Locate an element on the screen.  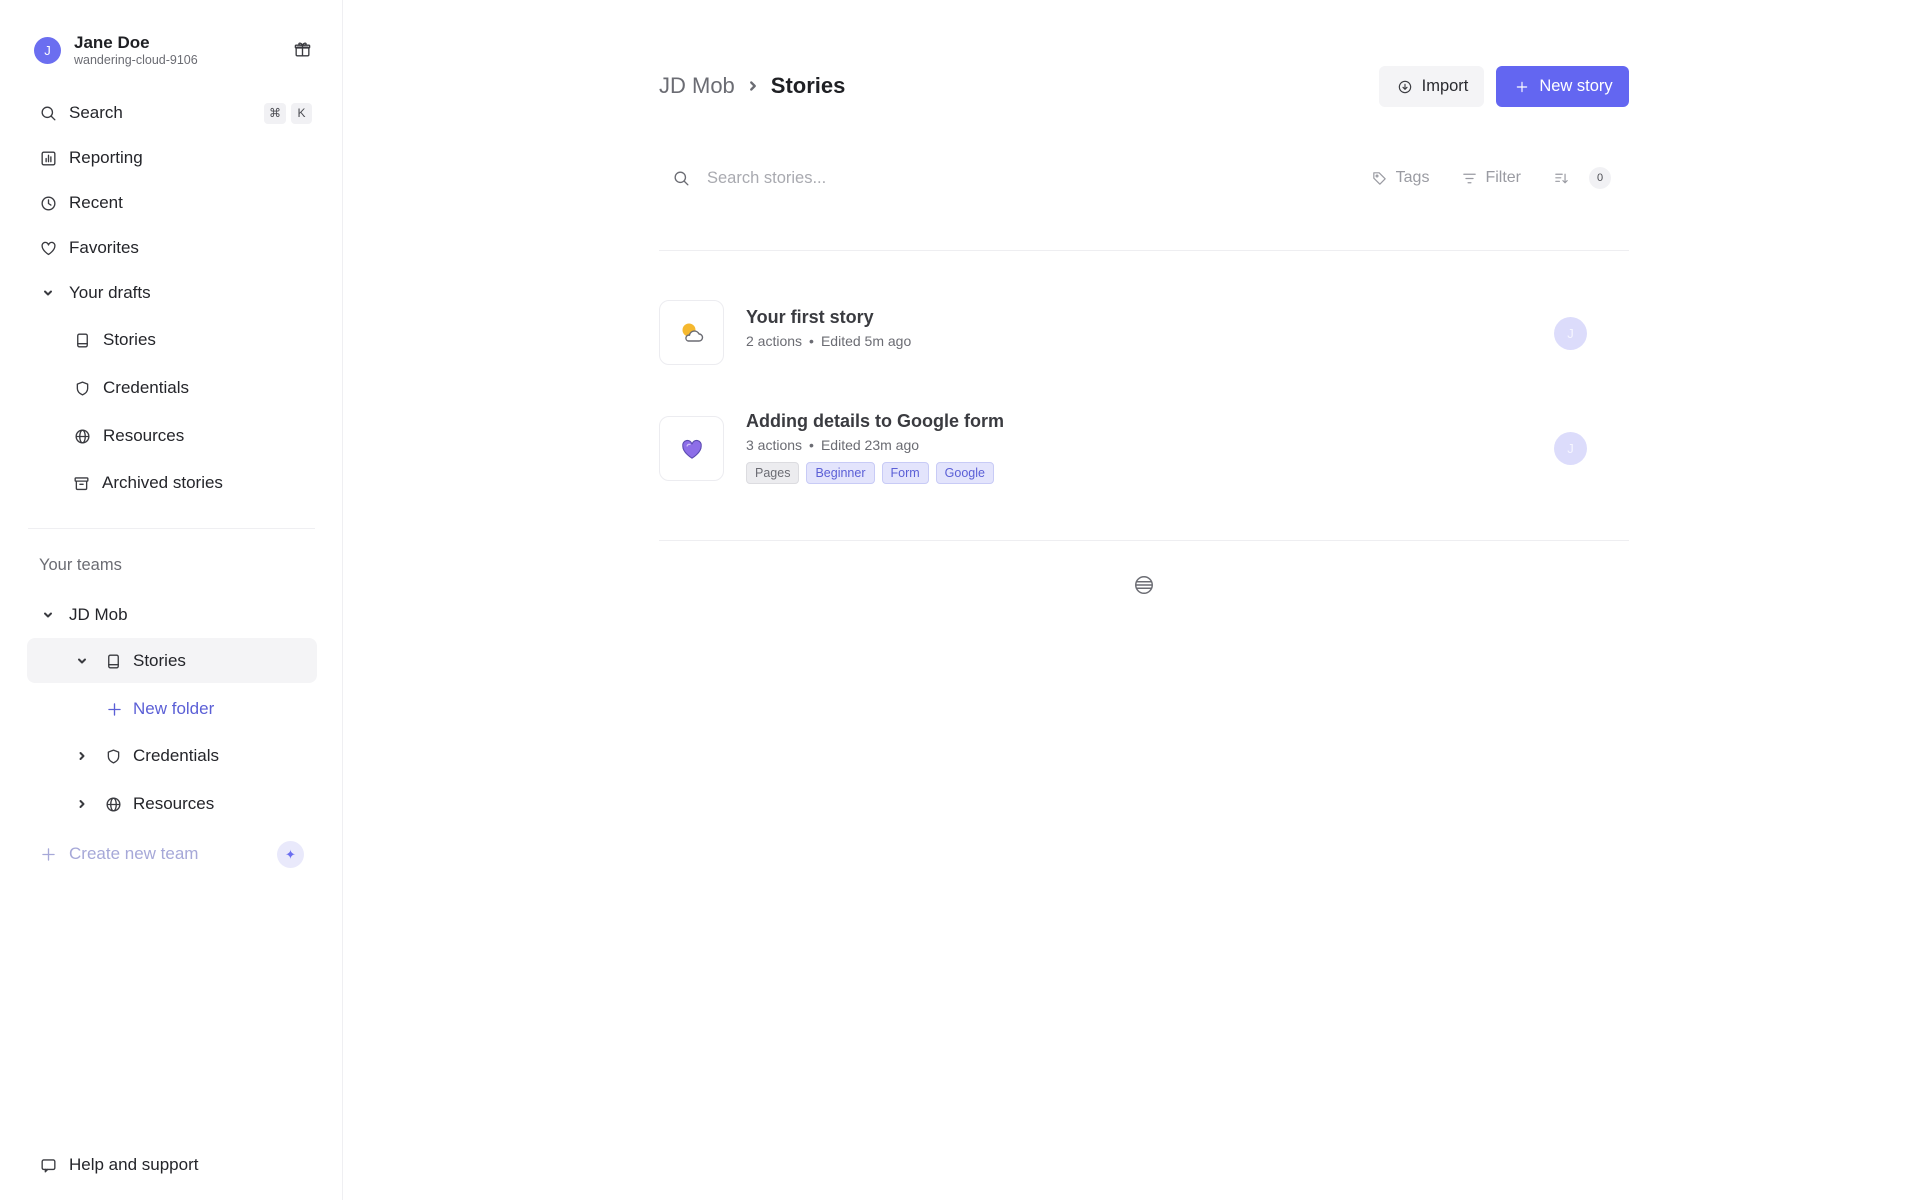
tag-beginner: Beginner is located at coordinates (840, 473).